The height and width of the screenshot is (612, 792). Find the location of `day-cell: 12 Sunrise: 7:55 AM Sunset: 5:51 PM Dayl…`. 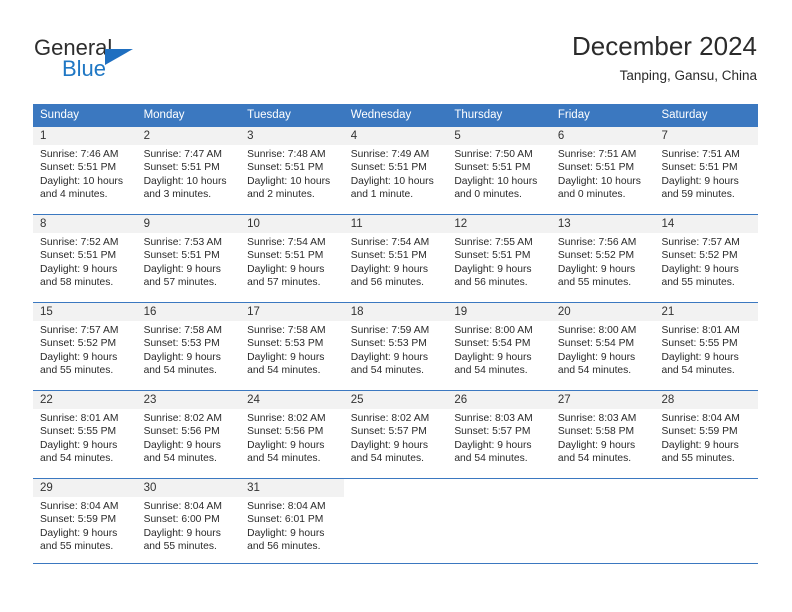

day-cell: 12 Sunrise: 7:55 AM Sunset: 5:51 PM Dayl… is located at coordinates (499, 258).